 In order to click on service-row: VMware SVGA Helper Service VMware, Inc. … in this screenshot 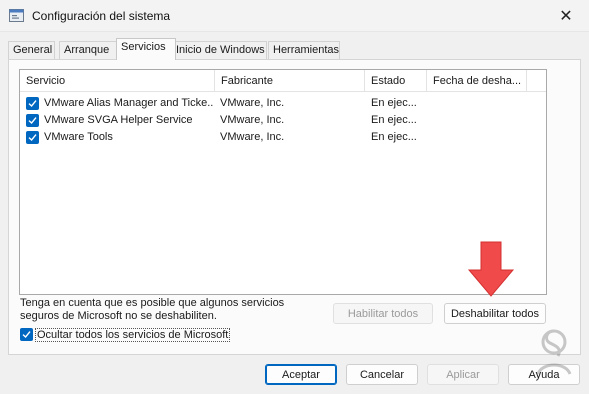, I will do `click(283, 120)`.